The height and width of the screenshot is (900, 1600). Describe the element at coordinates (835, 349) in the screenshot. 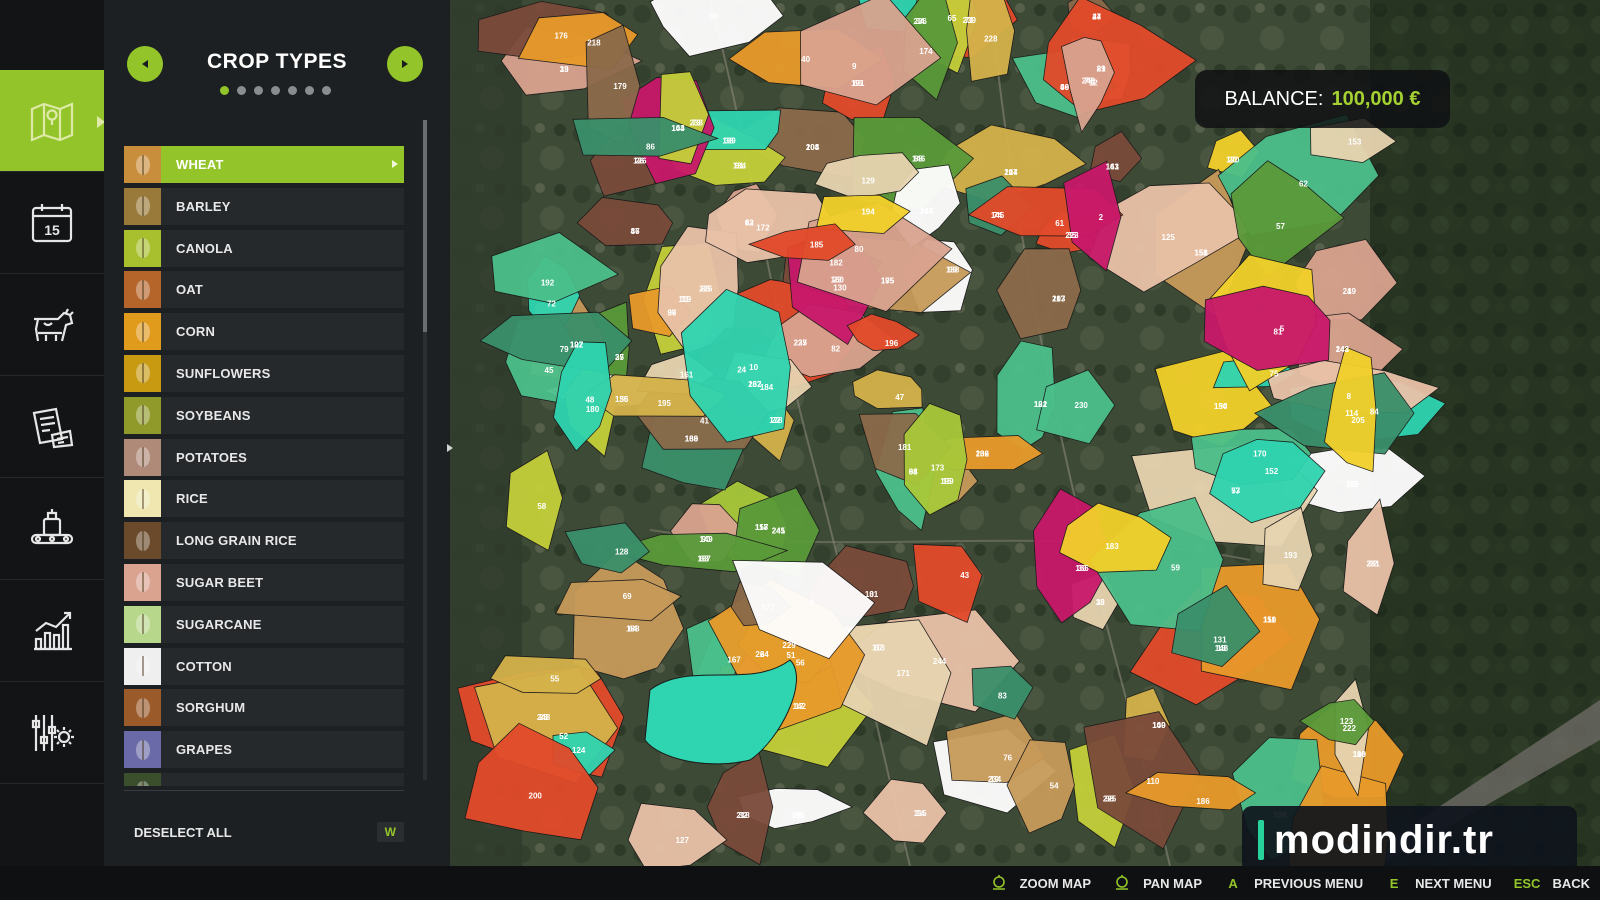

I see `field-number-label: 82` at that location.